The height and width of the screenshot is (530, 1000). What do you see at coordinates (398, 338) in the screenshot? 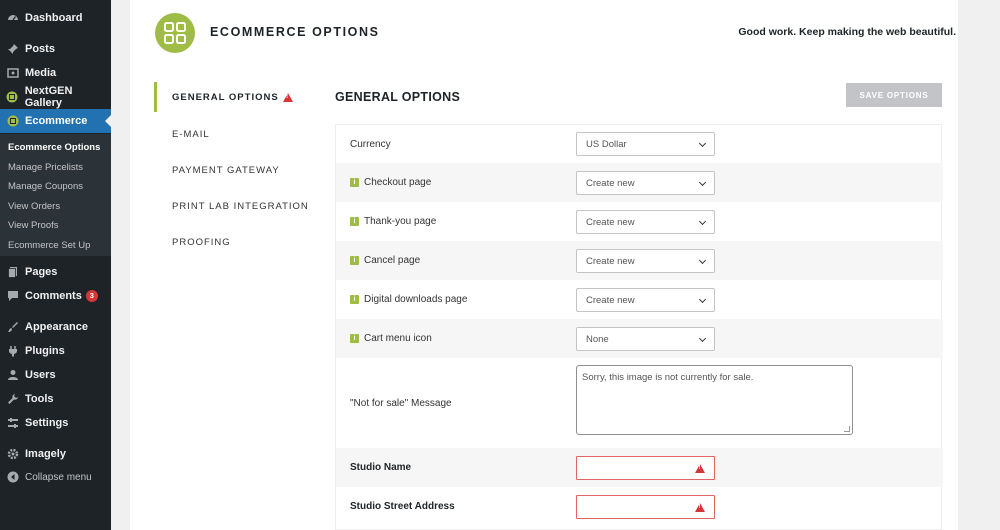
I see `cart-menu-icon-label: Cart menu icon` at bounding box center [398, 338].